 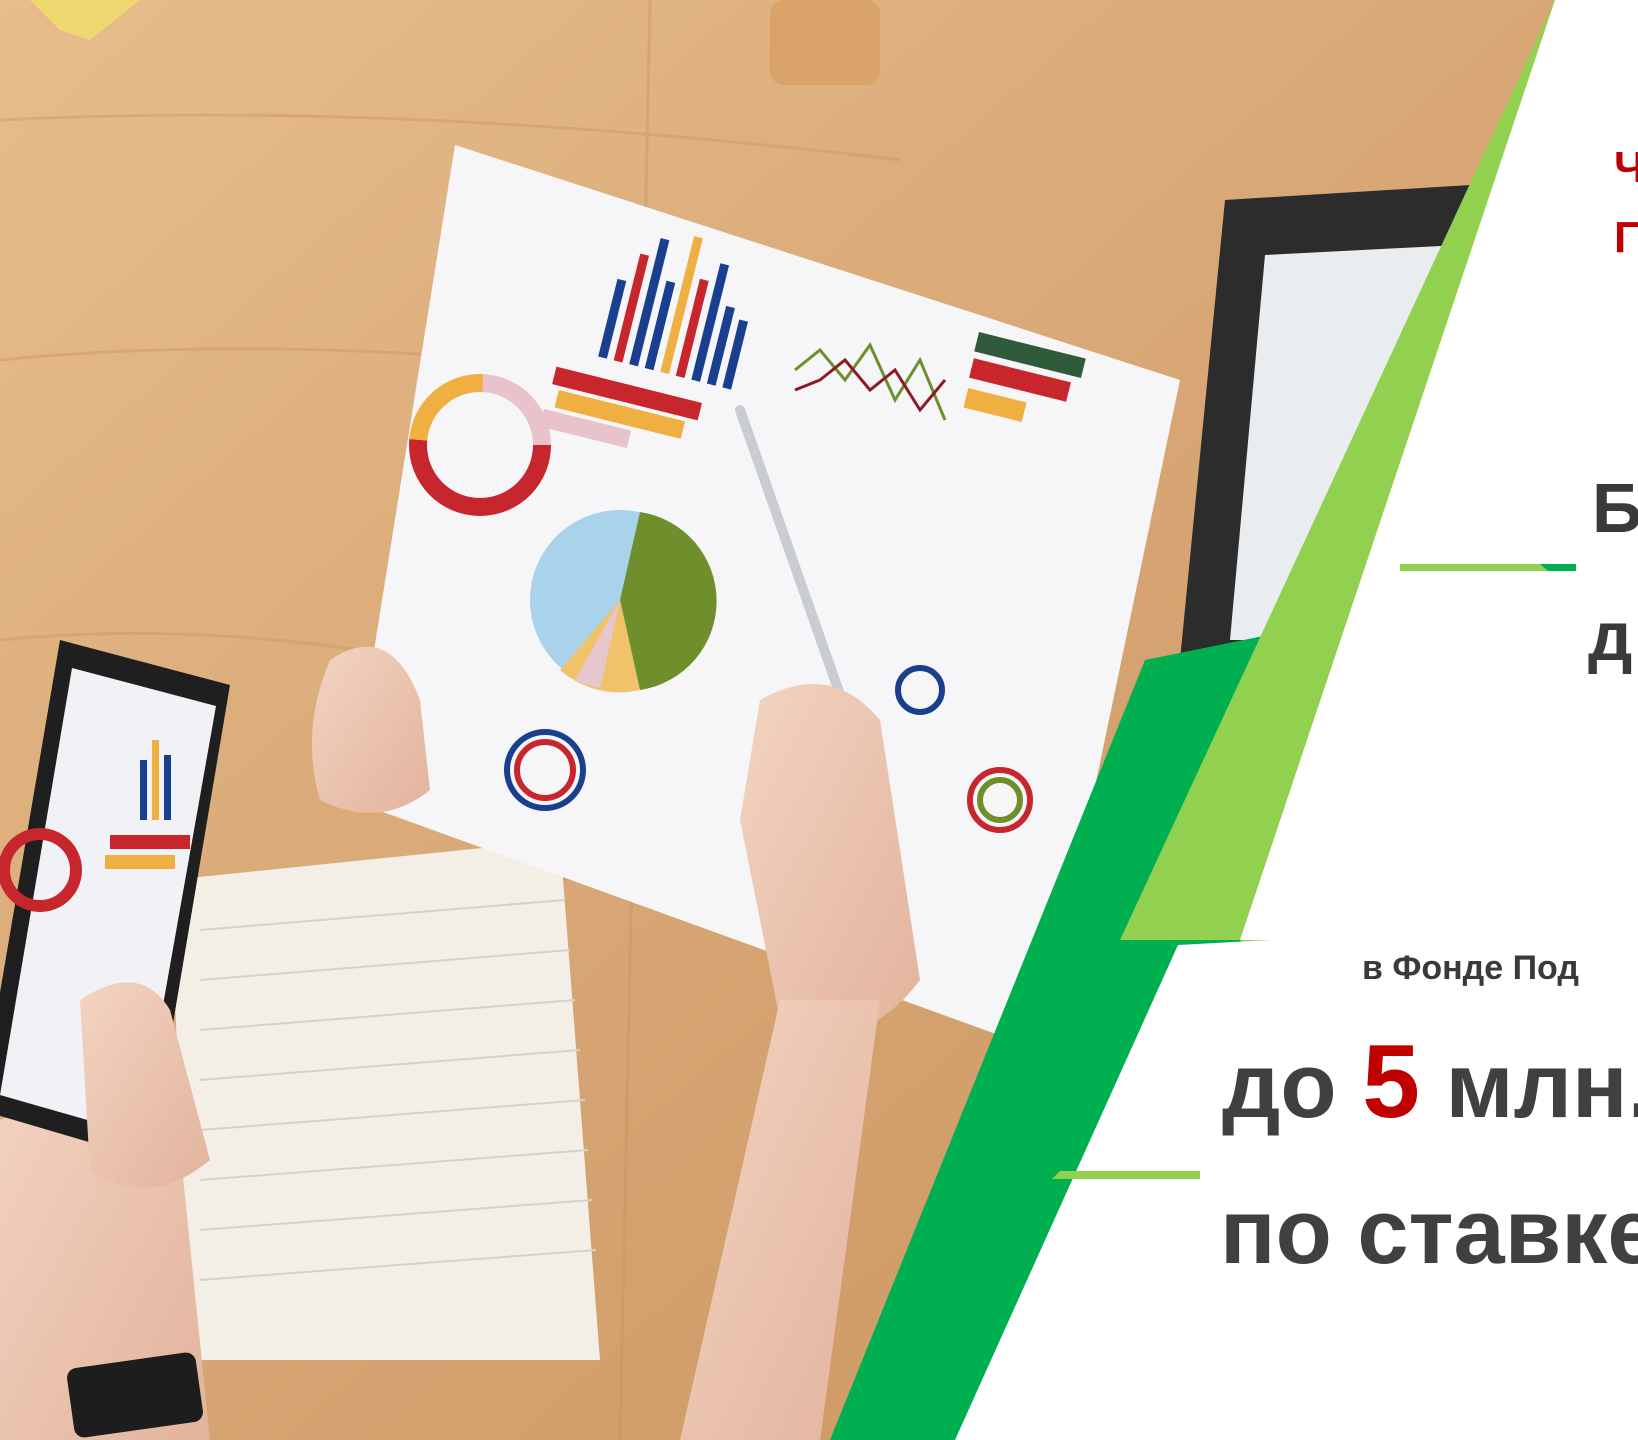 What do you see at coordinates (1626, 237) in the screenshot?
I see `red-heading-line2: Г` at bounding box center [1626, 237].